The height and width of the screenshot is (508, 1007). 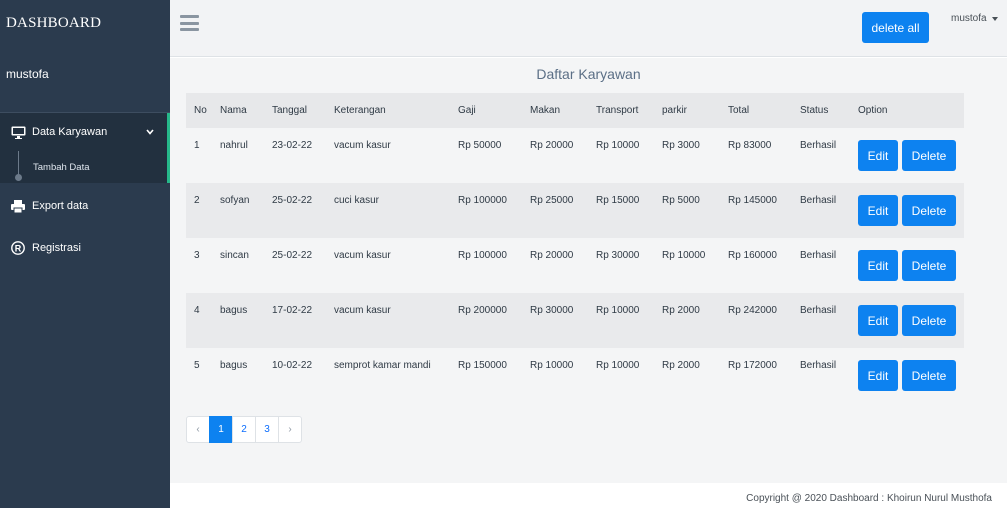 What do you see at coordinates (18, 132) in the screenshot?
I see `monitor-icon` at bounding box center [18, 132].